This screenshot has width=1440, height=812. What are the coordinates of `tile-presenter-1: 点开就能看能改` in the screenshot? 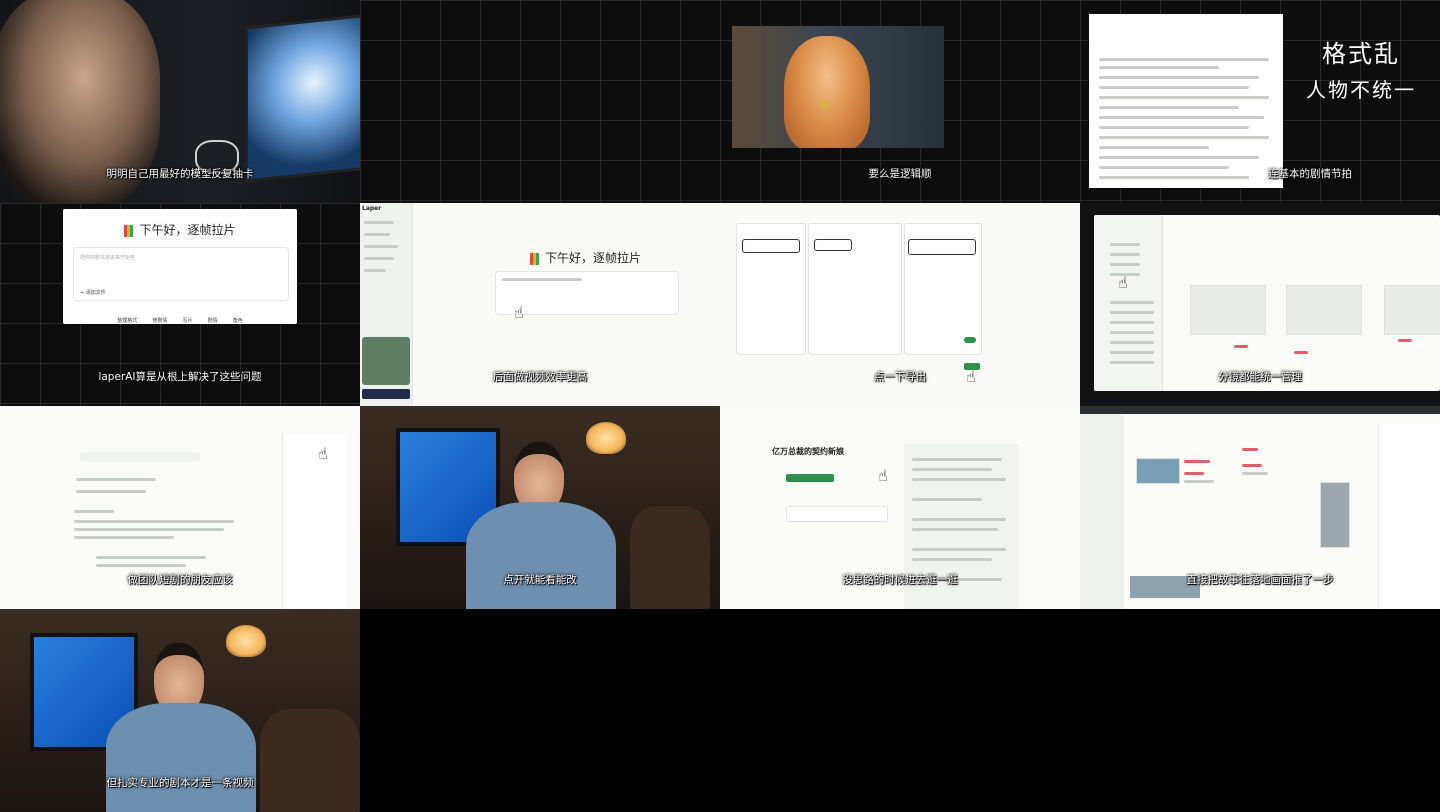 It's located at (540, 507).